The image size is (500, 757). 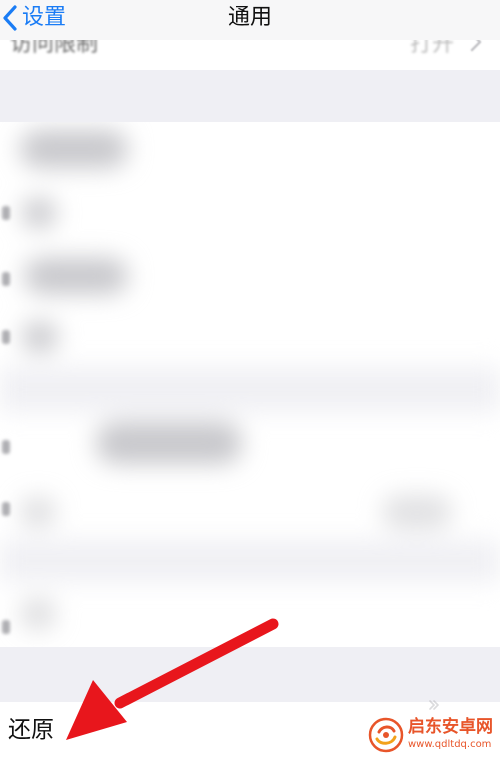 I want to click on navigation-bar: 设置 通用, so click(x=250, y=20).